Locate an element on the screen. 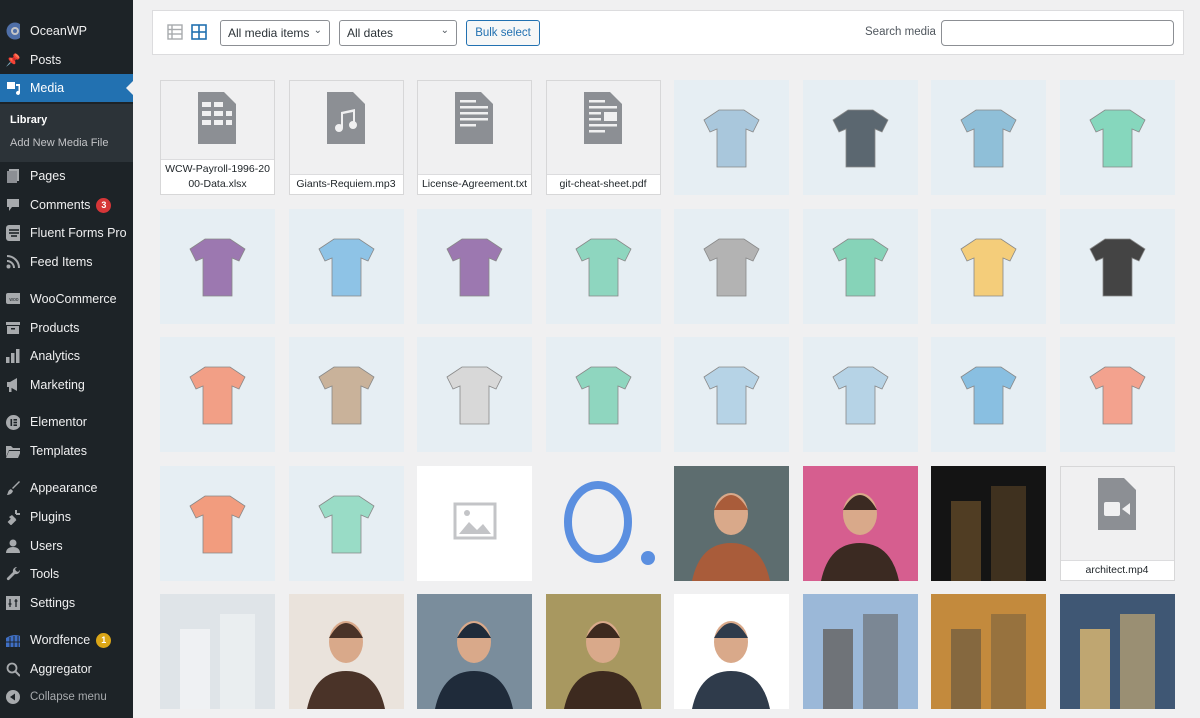 The image size is (1200, 718). collapse-menu-button: Collapse menu is located at coordinates (66, 697).